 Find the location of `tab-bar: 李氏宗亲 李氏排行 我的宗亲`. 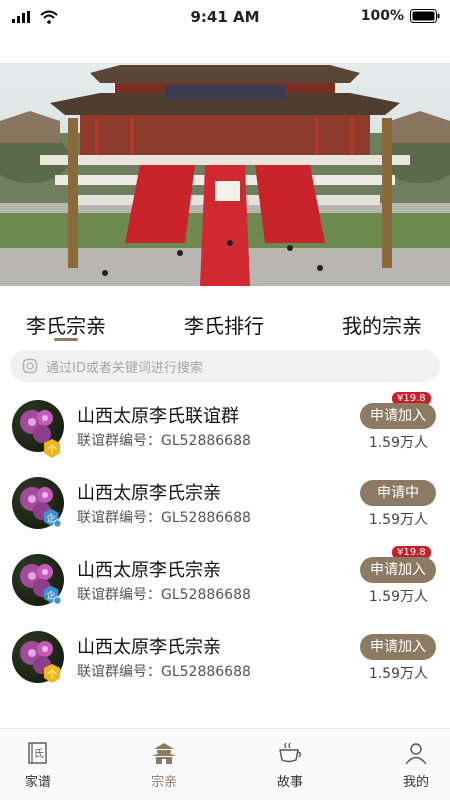

tab-bar: 李氏宗亲 李氏排行 我的宗亲 is located at coordinates (225, 323).